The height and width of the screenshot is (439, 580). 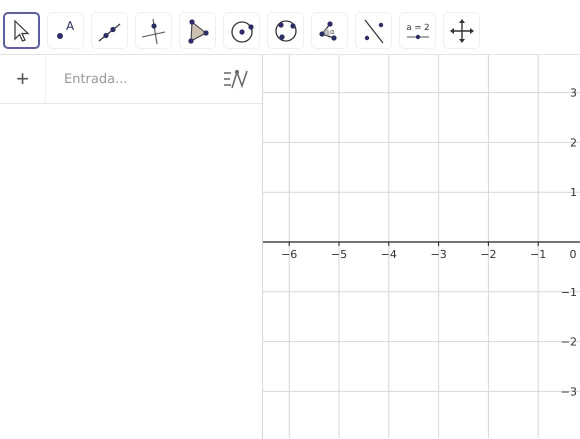 What do you see at coordinates (573, 143) in the screenshot?
I see `axis-label: 2` at bounding box center [573, 143].